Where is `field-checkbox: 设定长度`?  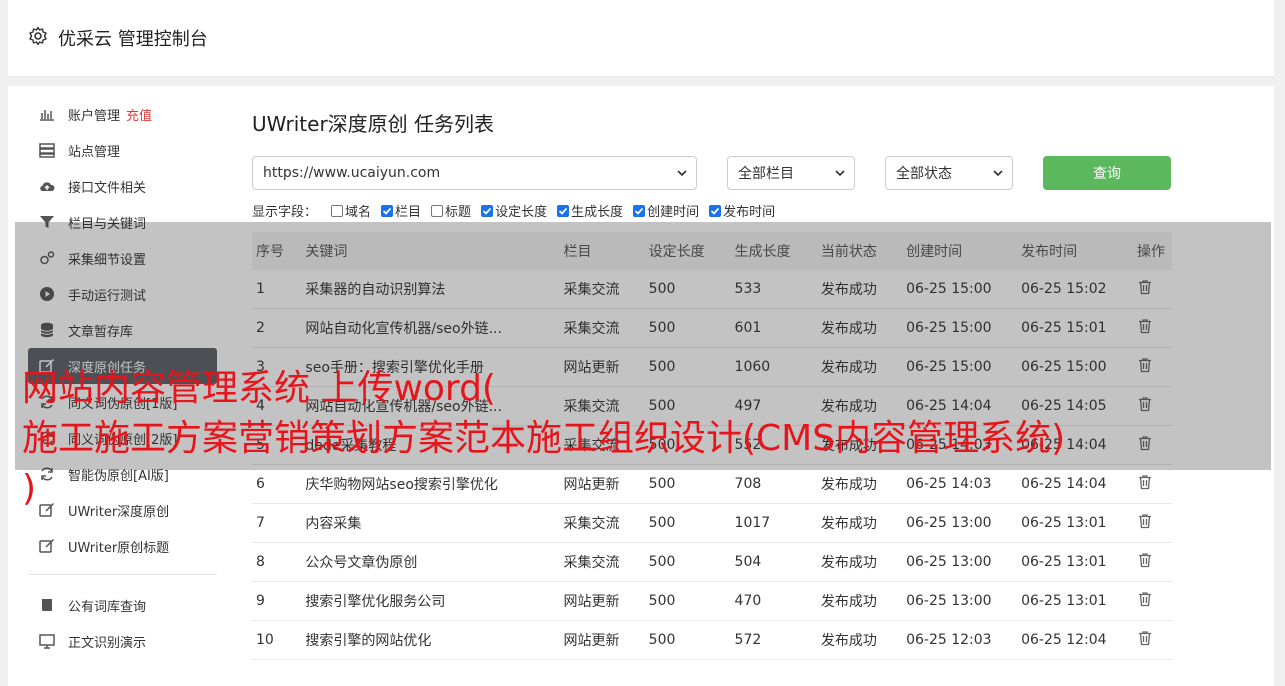
field-checkbox: 设定长度 is located at coordinates (514, 210).